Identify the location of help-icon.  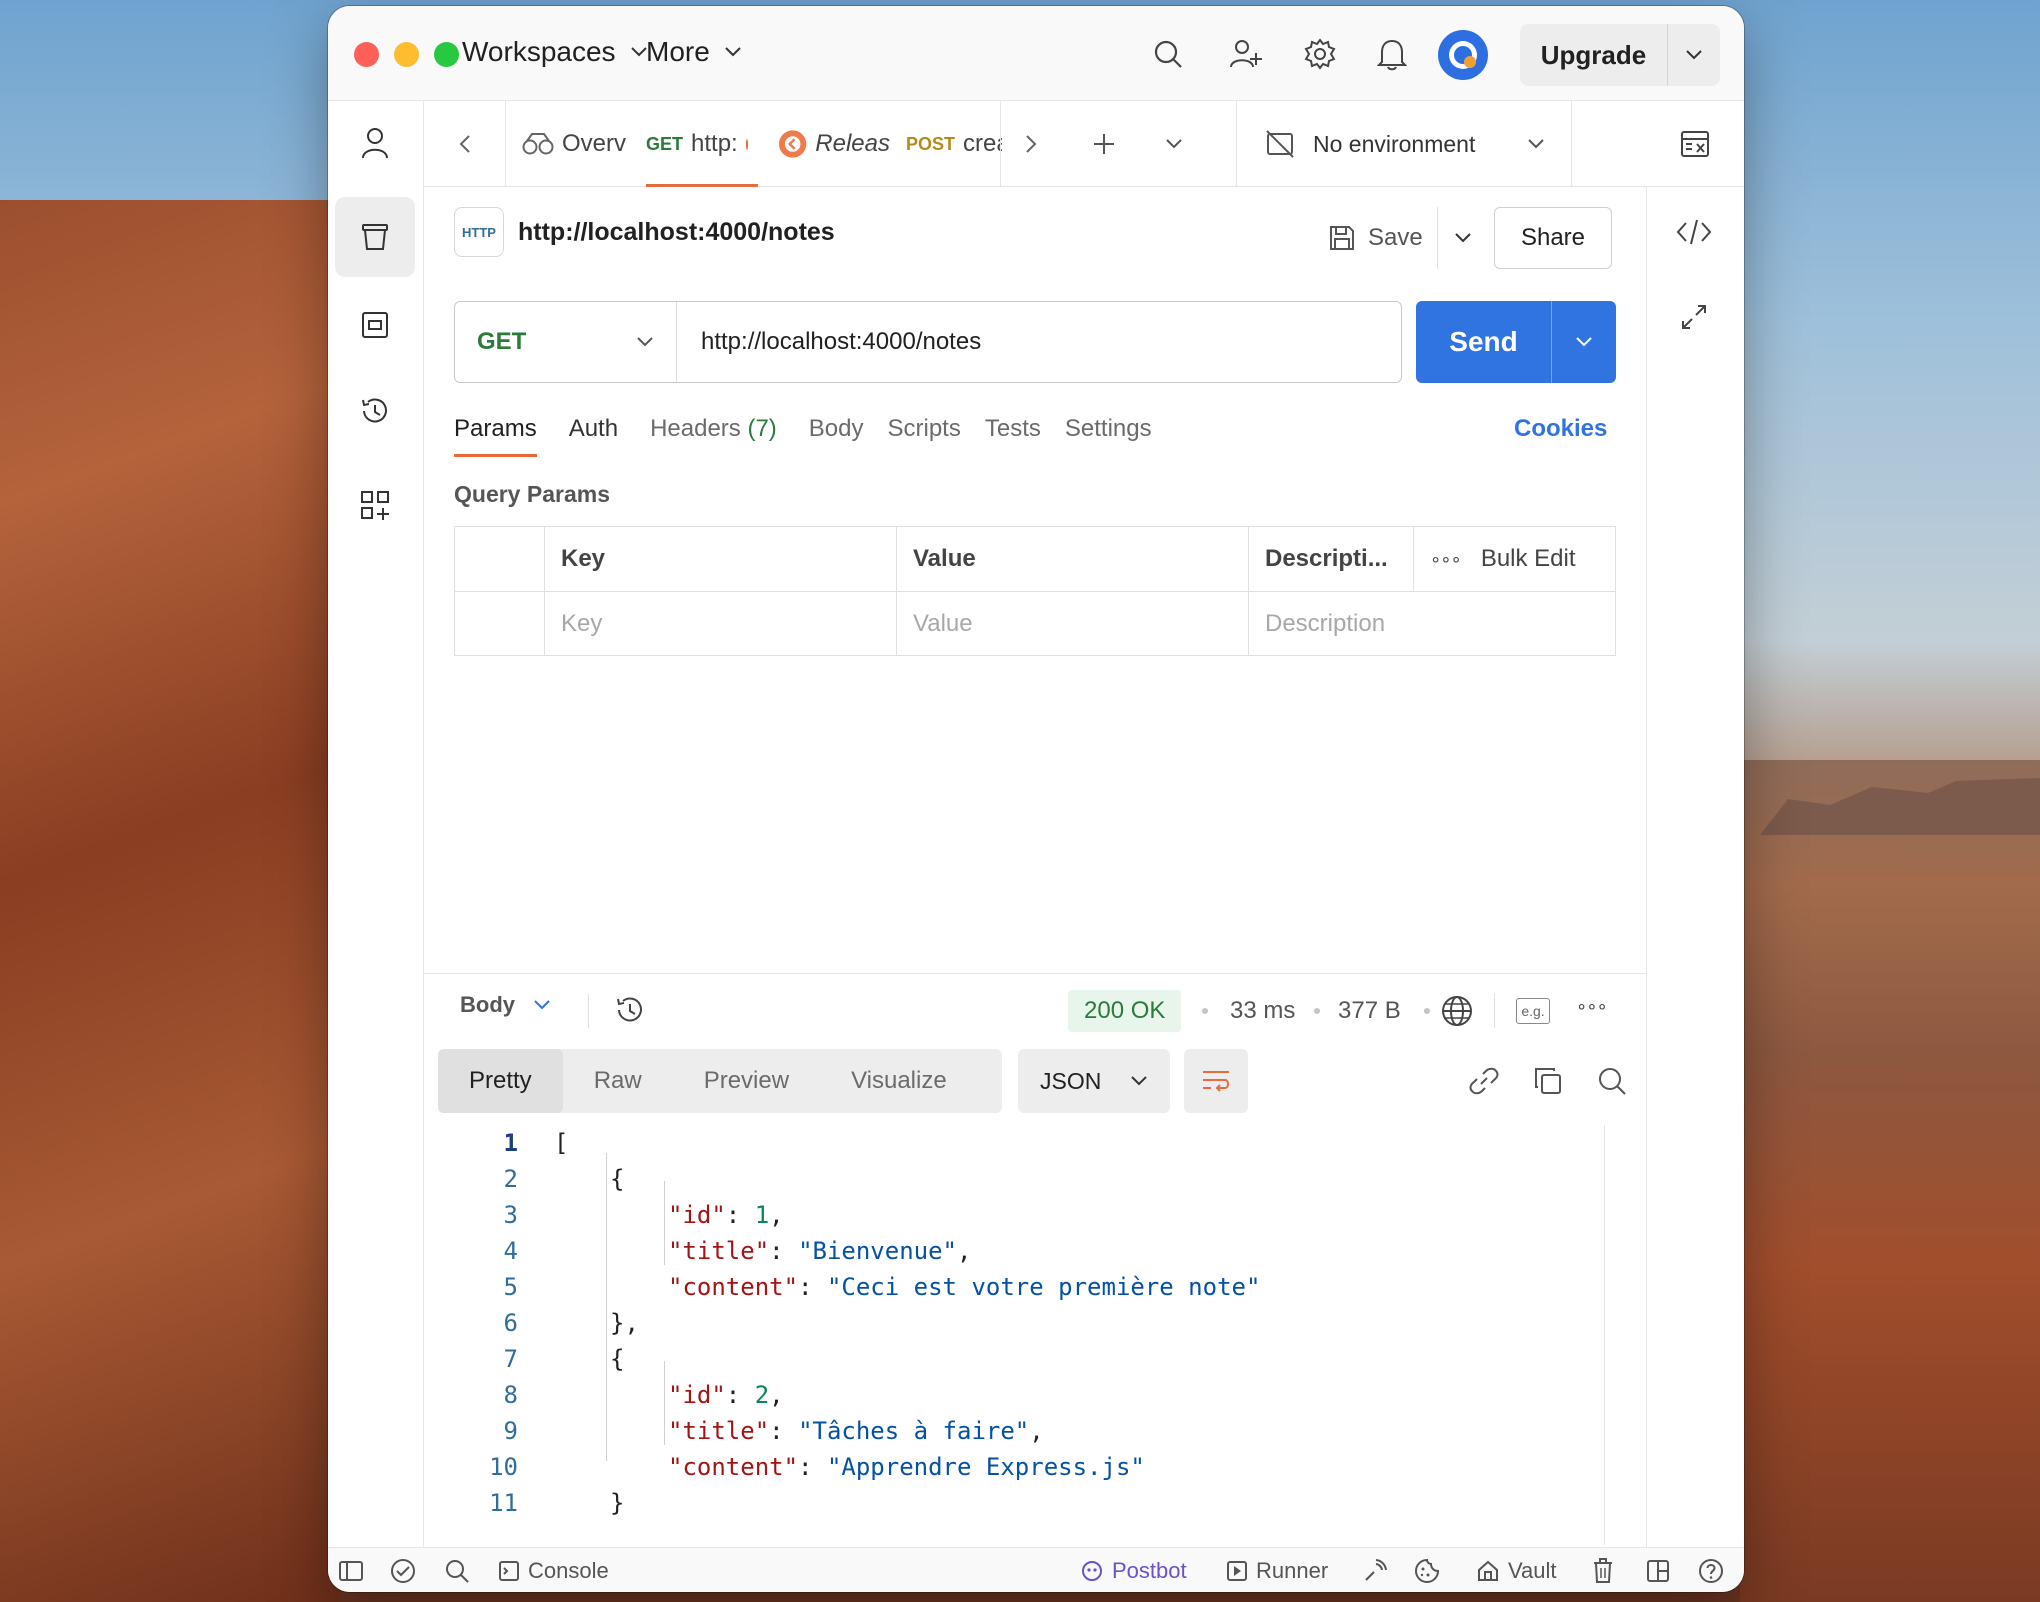
(1711, 1570).